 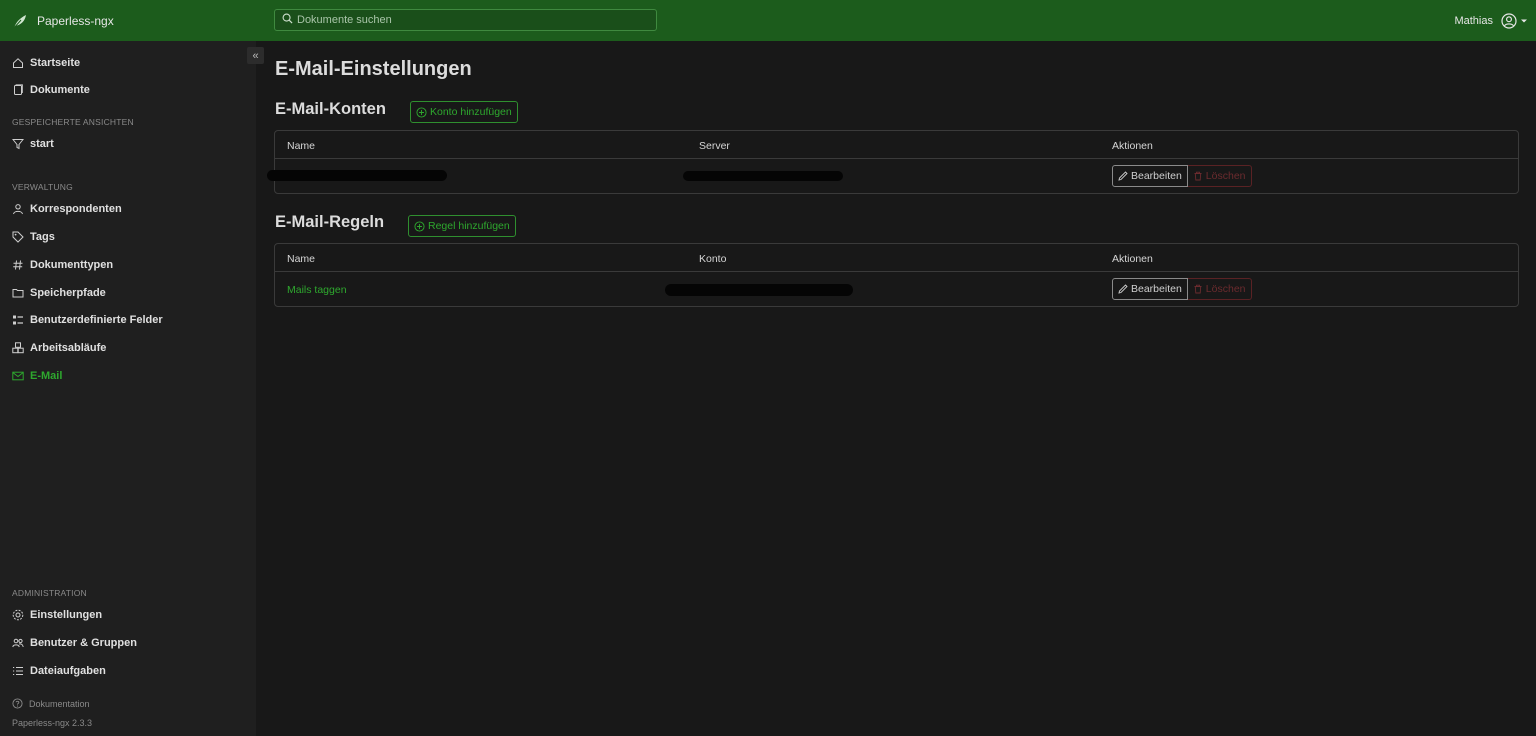 I want to click on admin-heading: ADMINISTRATION, so click(x=49, y=593).